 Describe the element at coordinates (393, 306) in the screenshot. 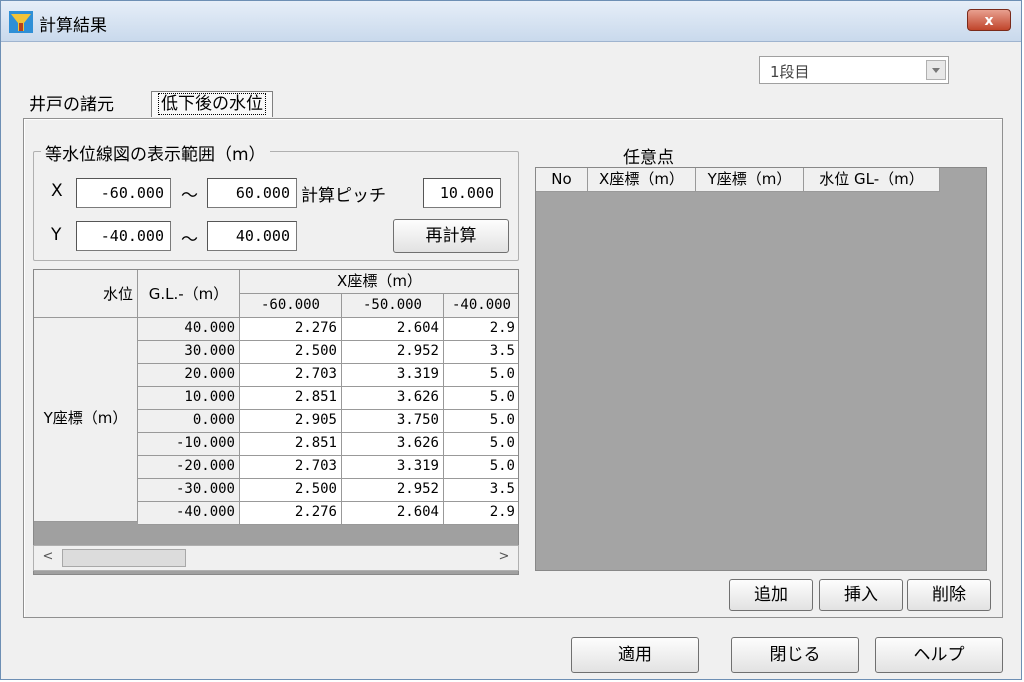

I see `grid-x-value: -50.000` at that location.